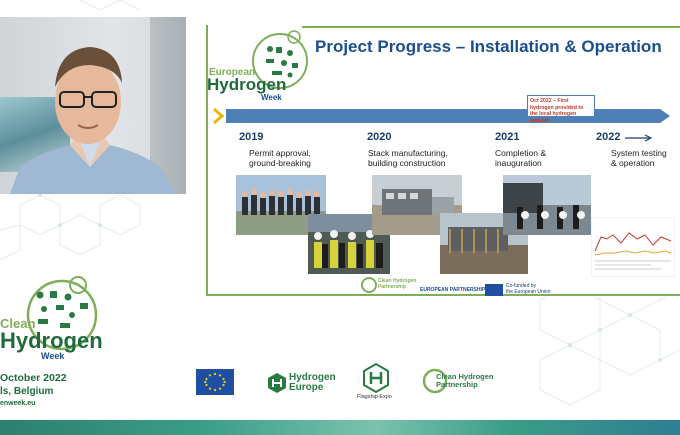 Image resolution: width=680 pixels, height=435 pixels. What do you see at coordinates (271, 97) in the screenshot?
I see `logo-text-week: Week` at bounding box center [271, 97].